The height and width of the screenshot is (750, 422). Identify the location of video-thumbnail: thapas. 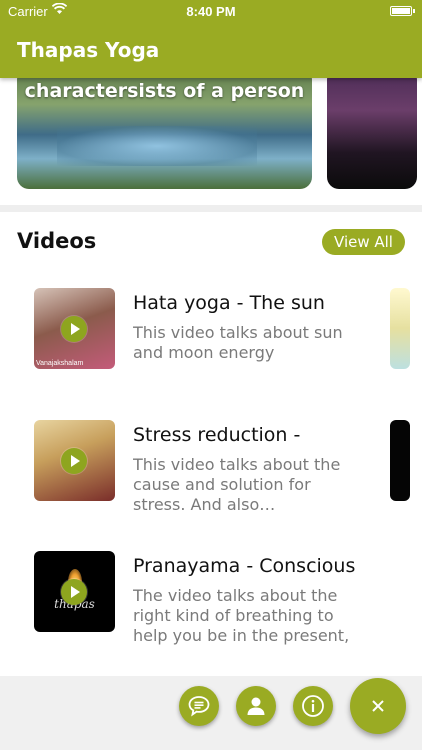
(74, 591).